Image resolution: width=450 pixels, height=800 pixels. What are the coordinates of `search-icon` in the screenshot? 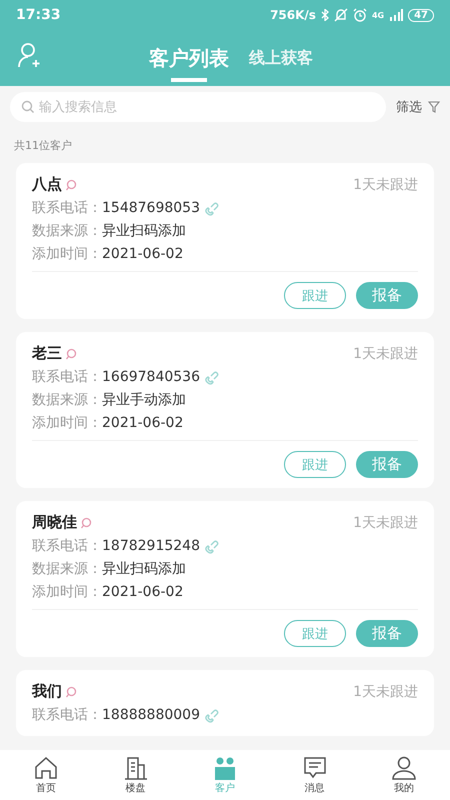 It's located at (28, 107).